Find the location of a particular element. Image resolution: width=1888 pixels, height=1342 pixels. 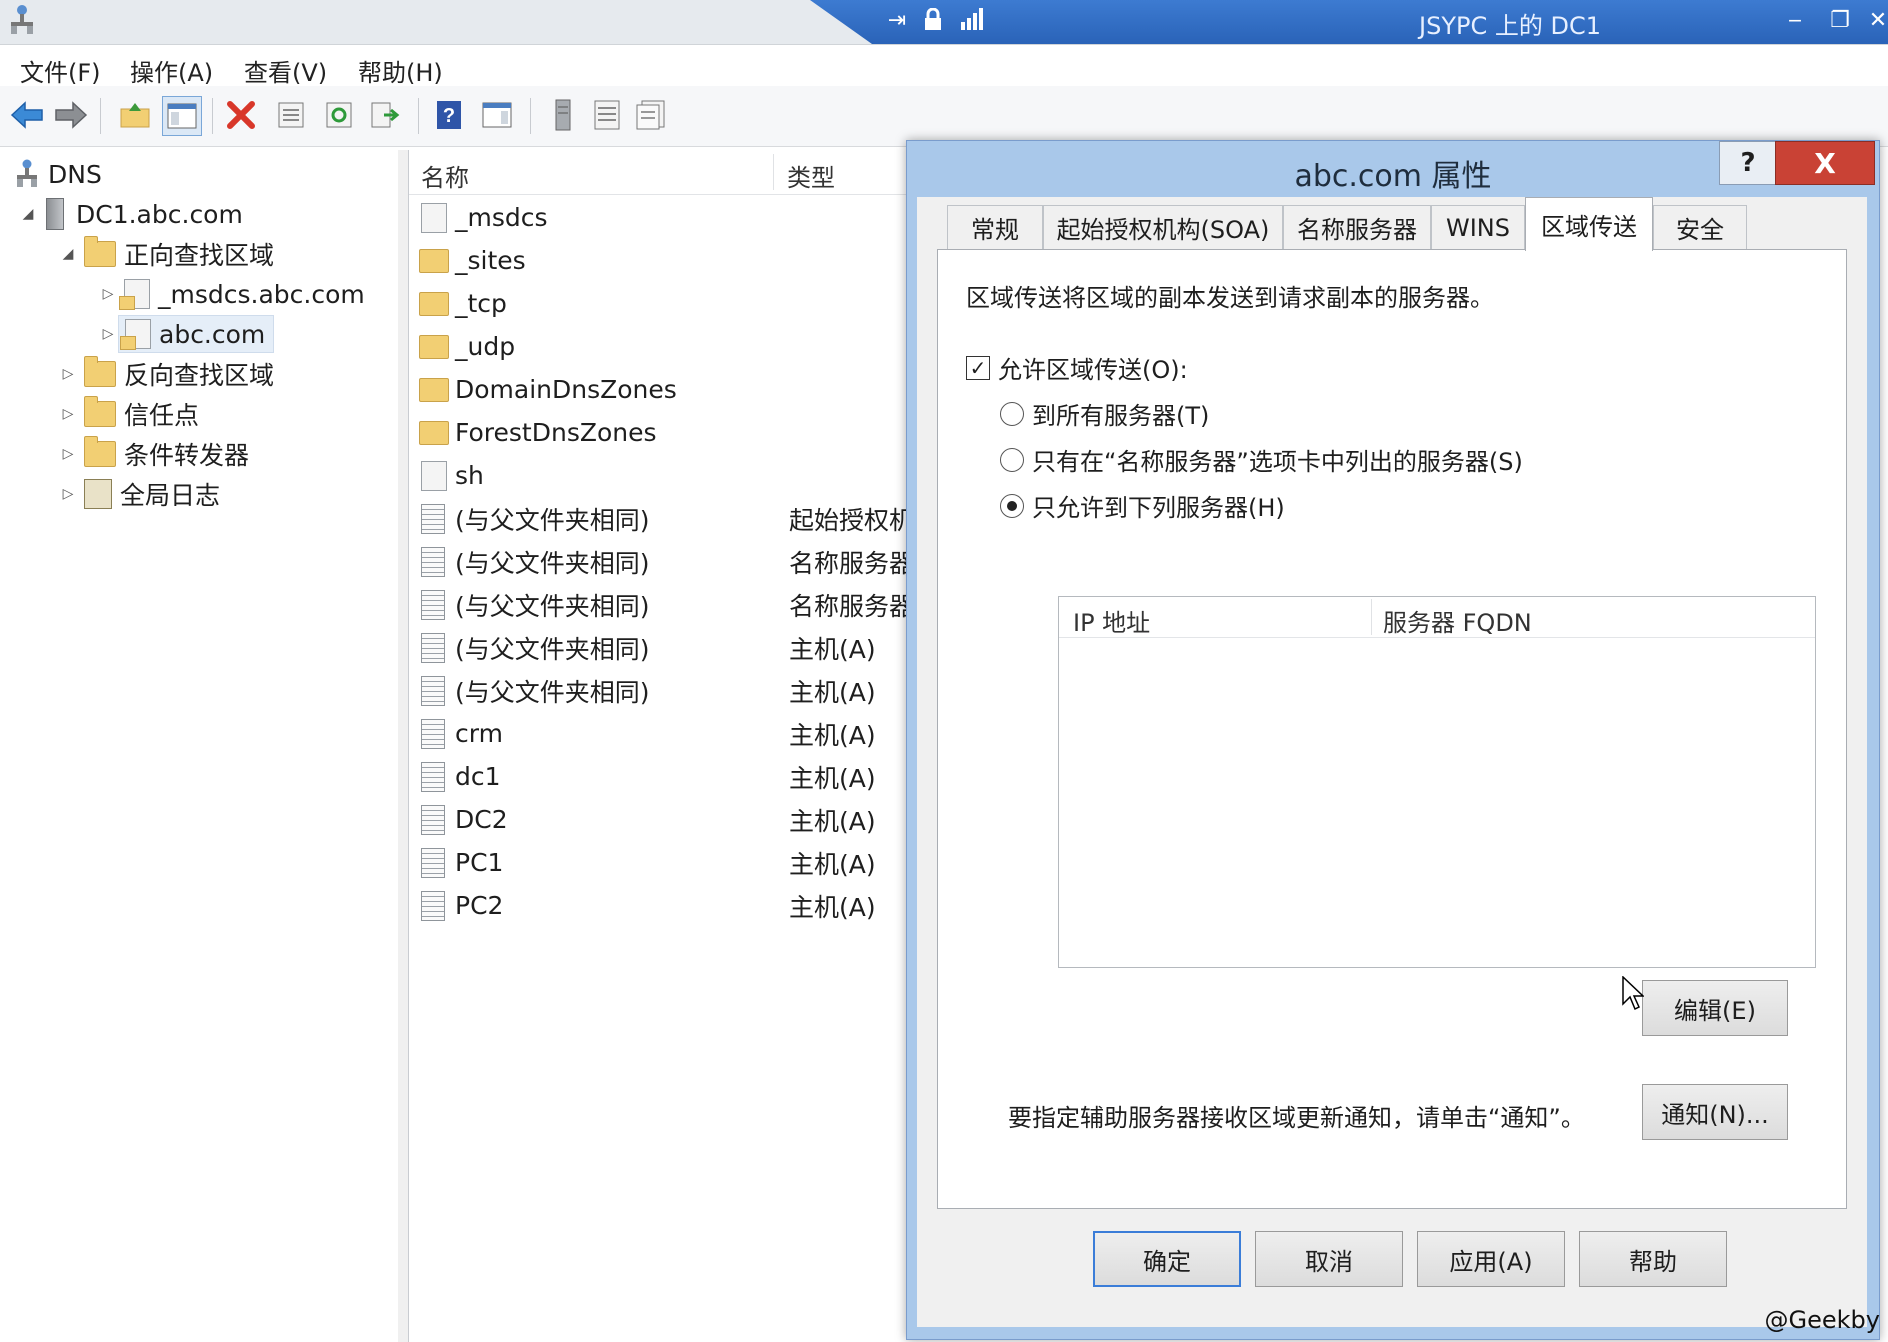

apply-button: 应用(A) is located at coordinates (1491, 1259).